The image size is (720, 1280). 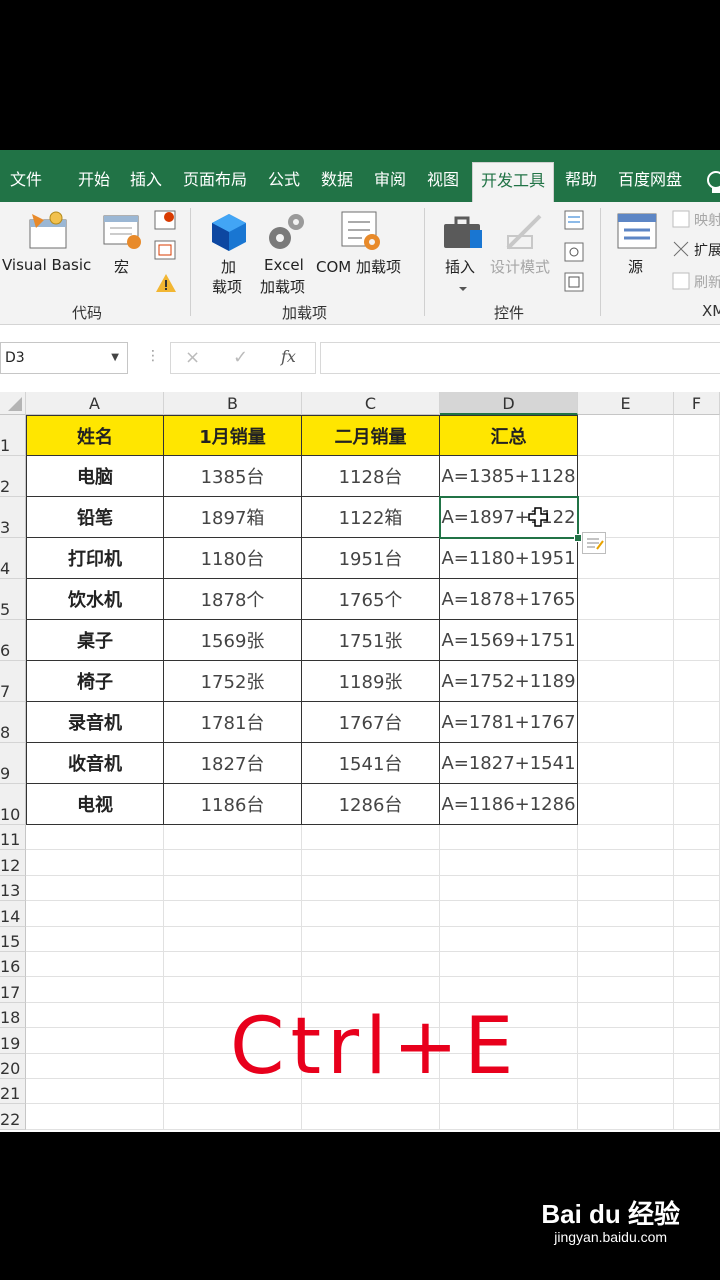 I want to click on column-header-f: F, so click(x=697, y=403).